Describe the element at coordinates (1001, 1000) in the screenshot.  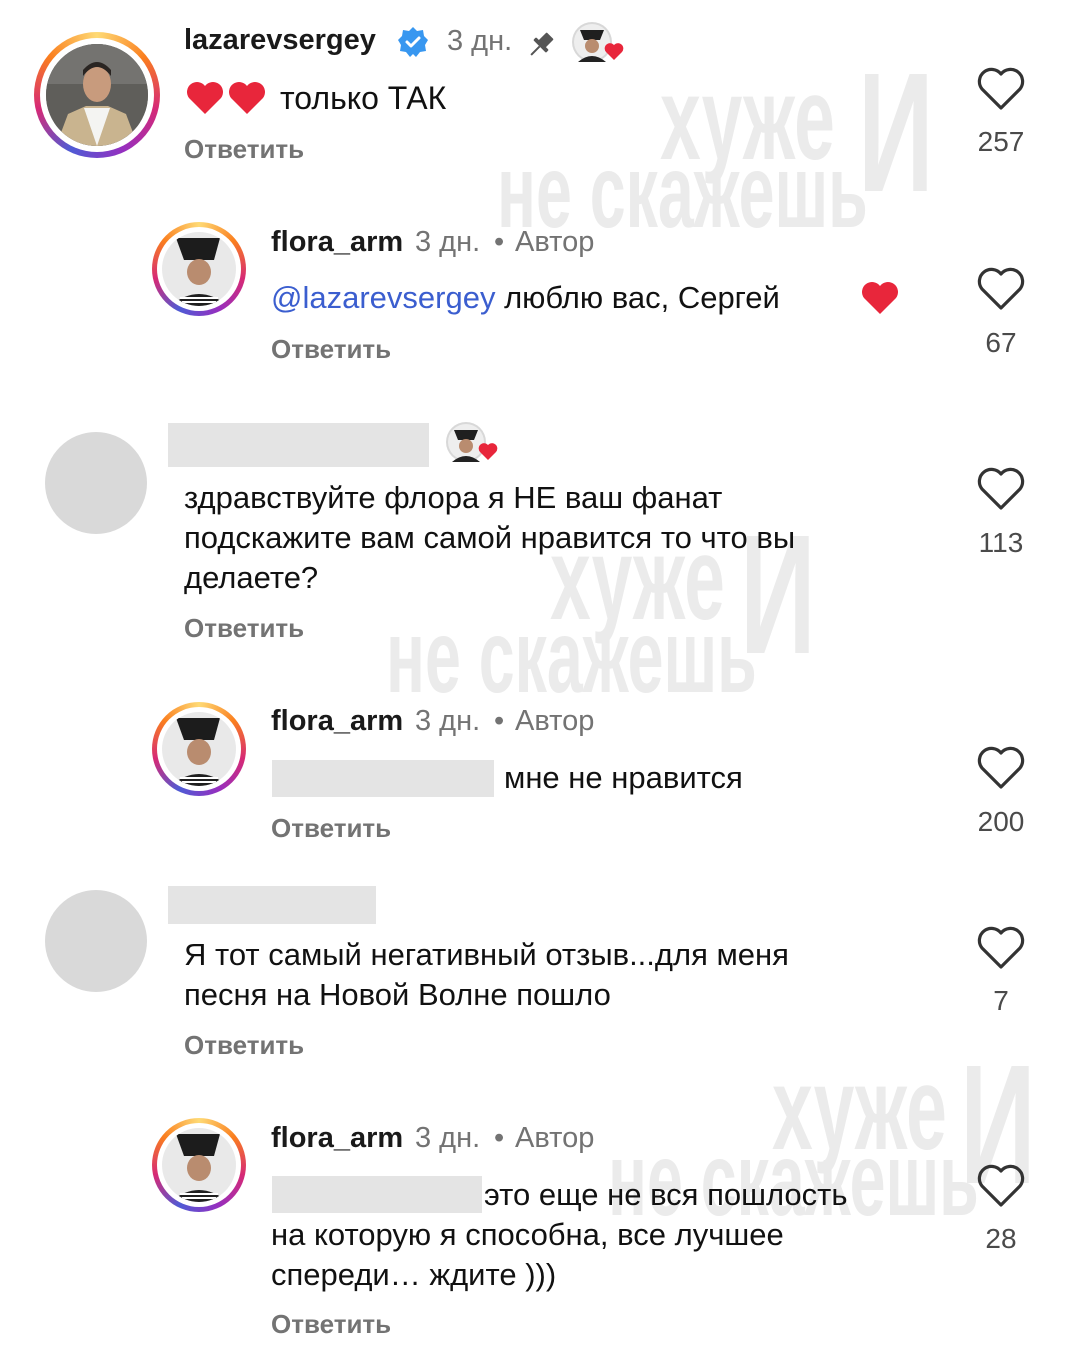
I see `like-count: 7` at that location.